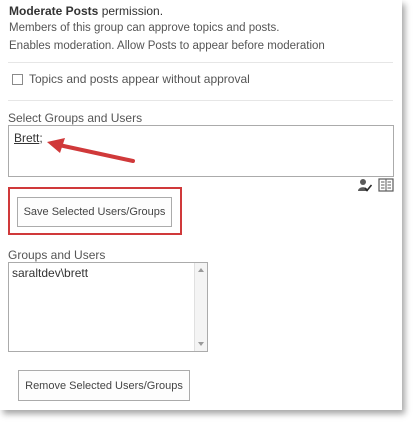  Describe the element at coordinates (201, 270) in the screenshot. I see `scroll-up-icon` at that location.